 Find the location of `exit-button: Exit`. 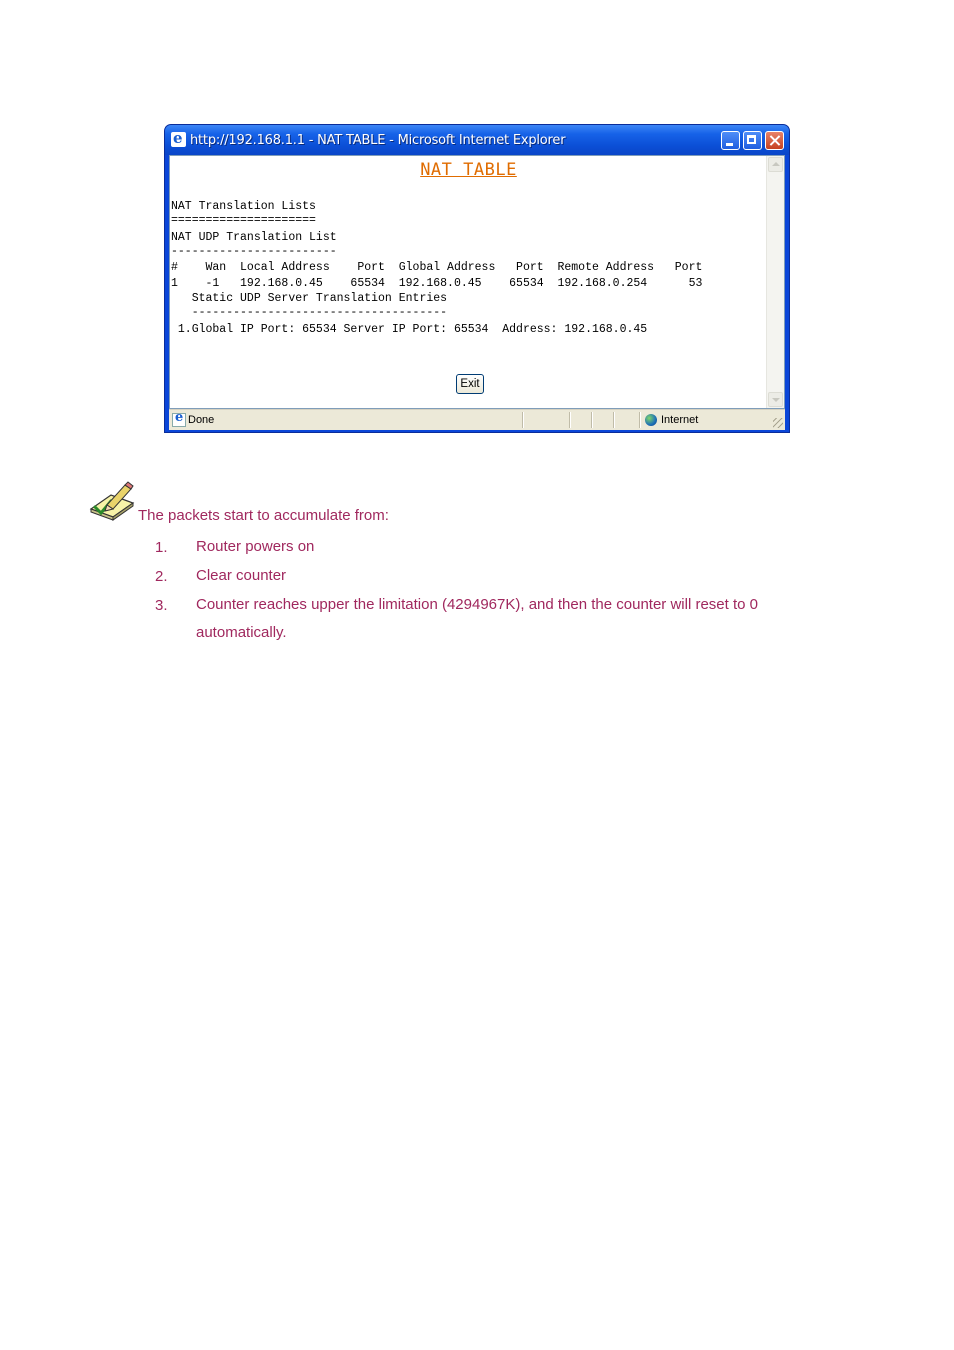

exit-button: Exit is located at coordinates (470, 384).